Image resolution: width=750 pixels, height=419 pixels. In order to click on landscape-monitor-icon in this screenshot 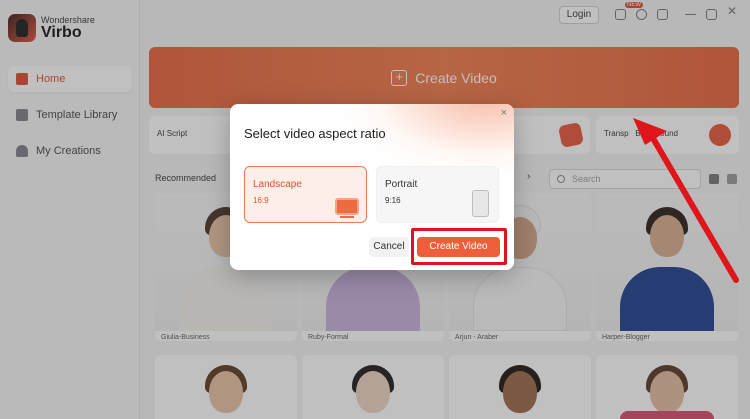, I will do `click(347, 208)`.